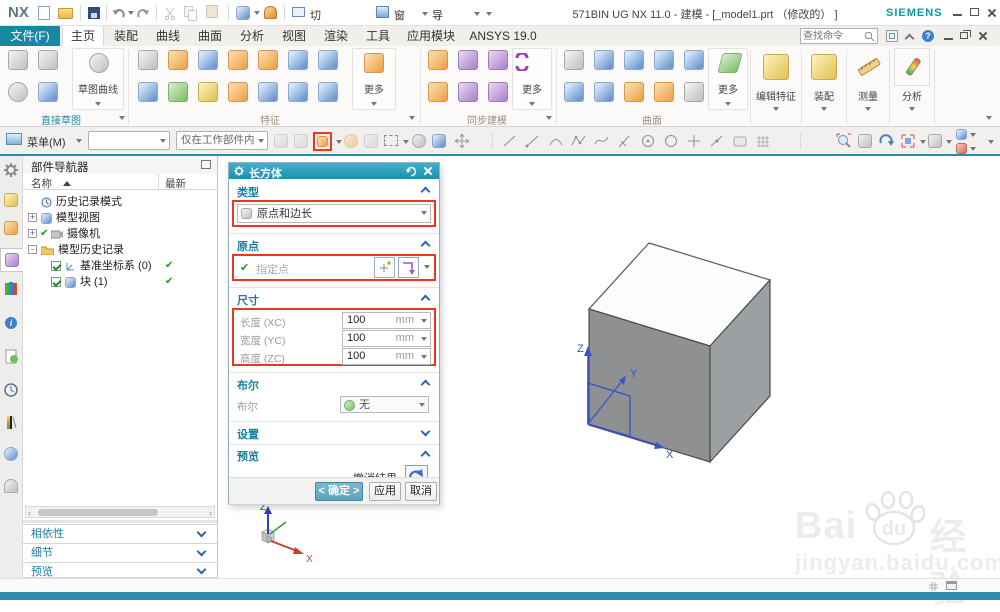 The image size is (1000, 612). Describe the element at coordinates (951, 585) in the screenshot. I see `window-toggle-icon` at that location.